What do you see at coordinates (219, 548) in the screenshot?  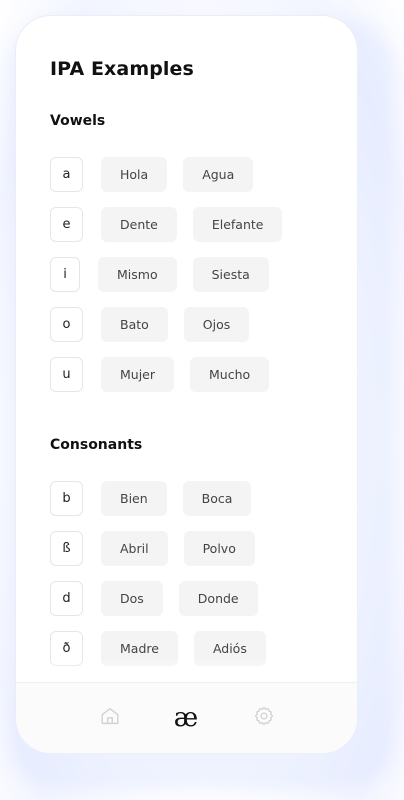 I see `example-word-chip: Polvo` at bounding box center [219, 548].